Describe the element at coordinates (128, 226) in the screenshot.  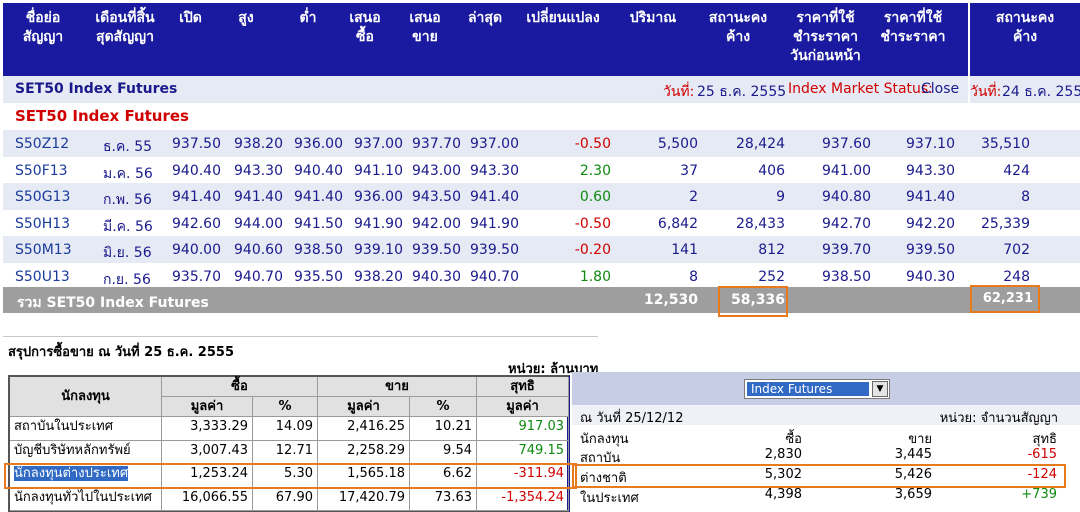
I see `cell-month: มี.ค. 56` at that location.